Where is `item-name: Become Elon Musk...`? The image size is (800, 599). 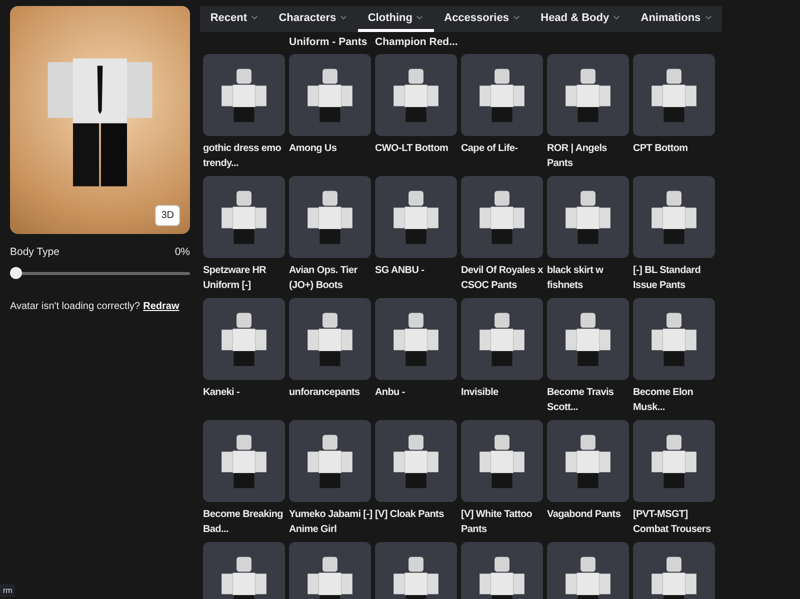 item-name: Become Elon Musk... is located at coordinates (663, 400).